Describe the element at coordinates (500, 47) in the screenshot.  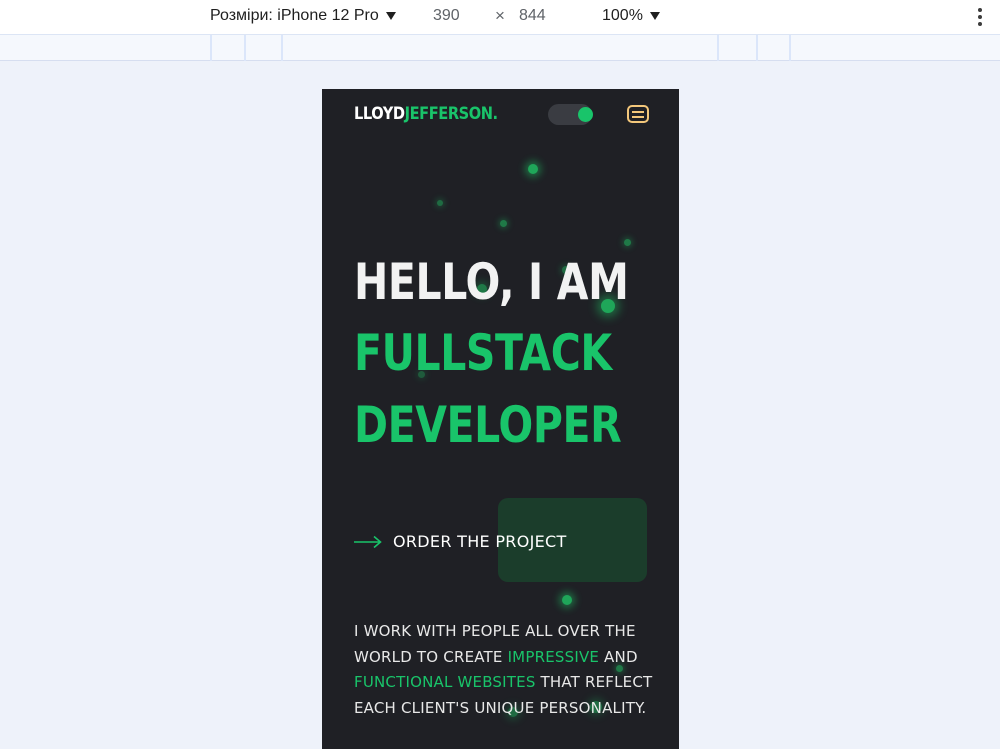
I see `media-query-ruler` at that location.